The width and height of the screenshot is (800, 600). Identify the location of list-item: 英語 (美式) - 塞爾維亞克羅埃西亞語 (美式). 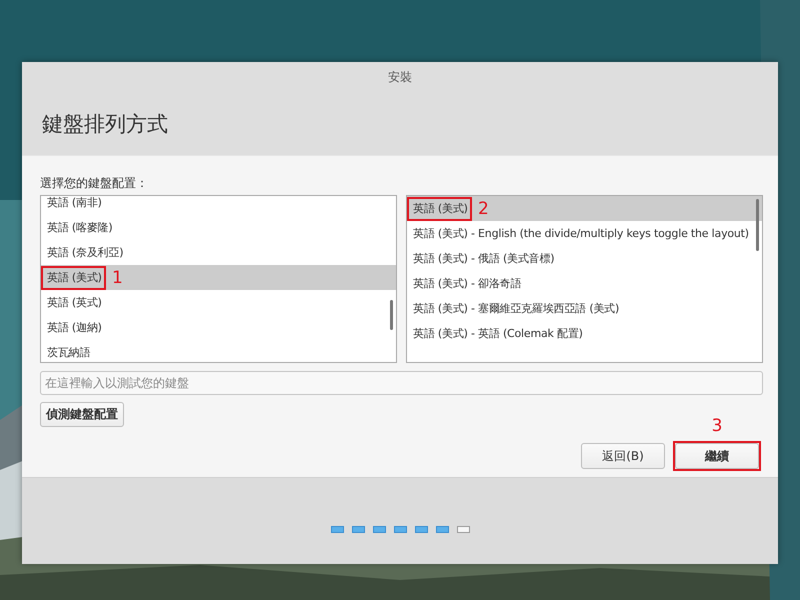
(584, 308).